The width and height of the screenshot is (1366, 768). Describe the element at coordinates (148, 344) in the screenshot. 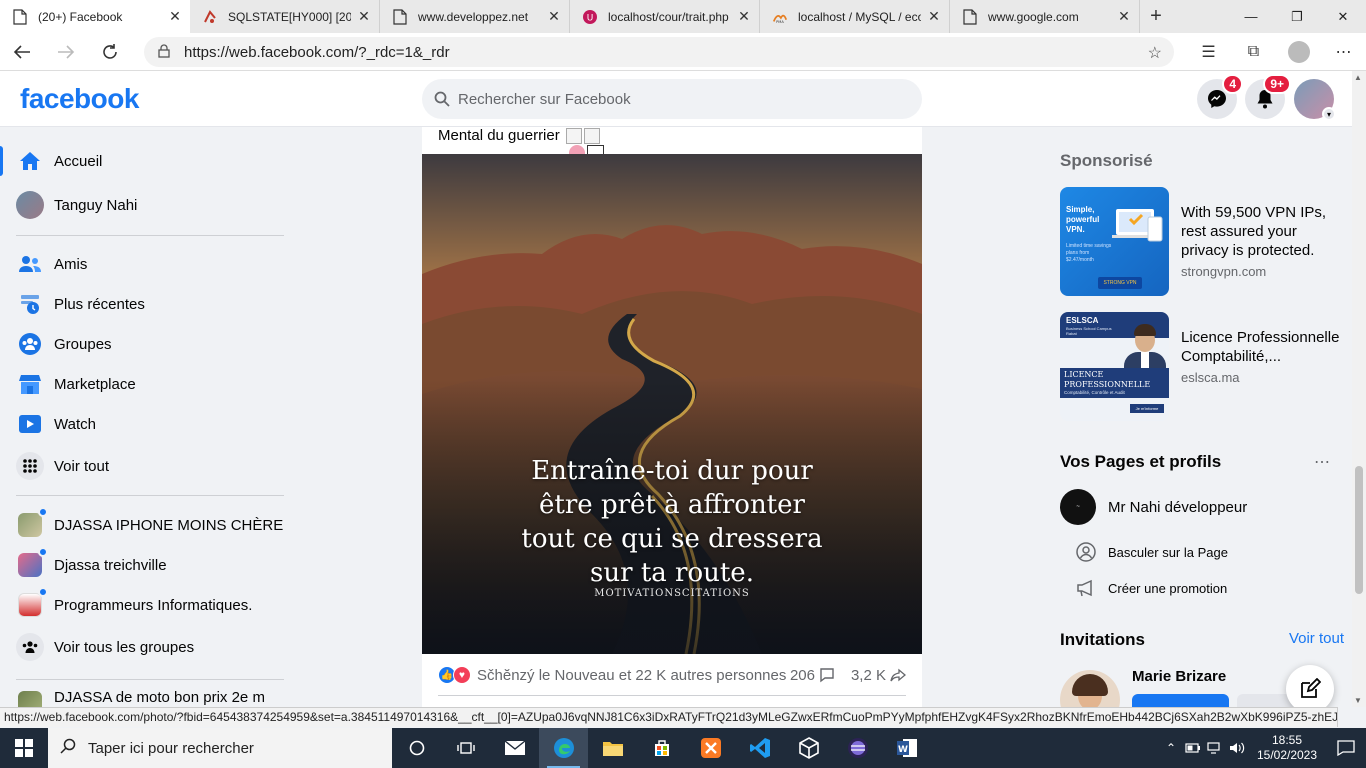

I see `sidebar-item-groupes: Groupes` at that location.